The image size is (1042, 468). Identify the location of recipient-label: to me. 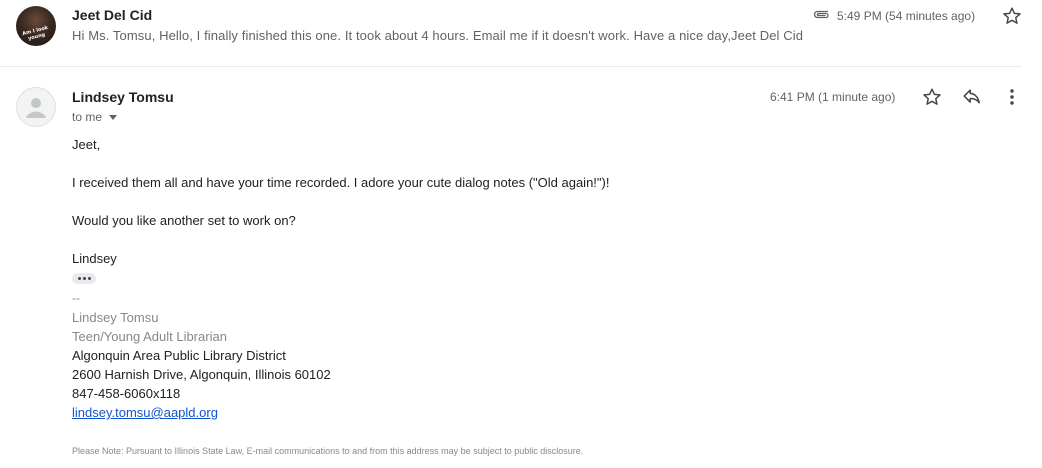
(87, 117).